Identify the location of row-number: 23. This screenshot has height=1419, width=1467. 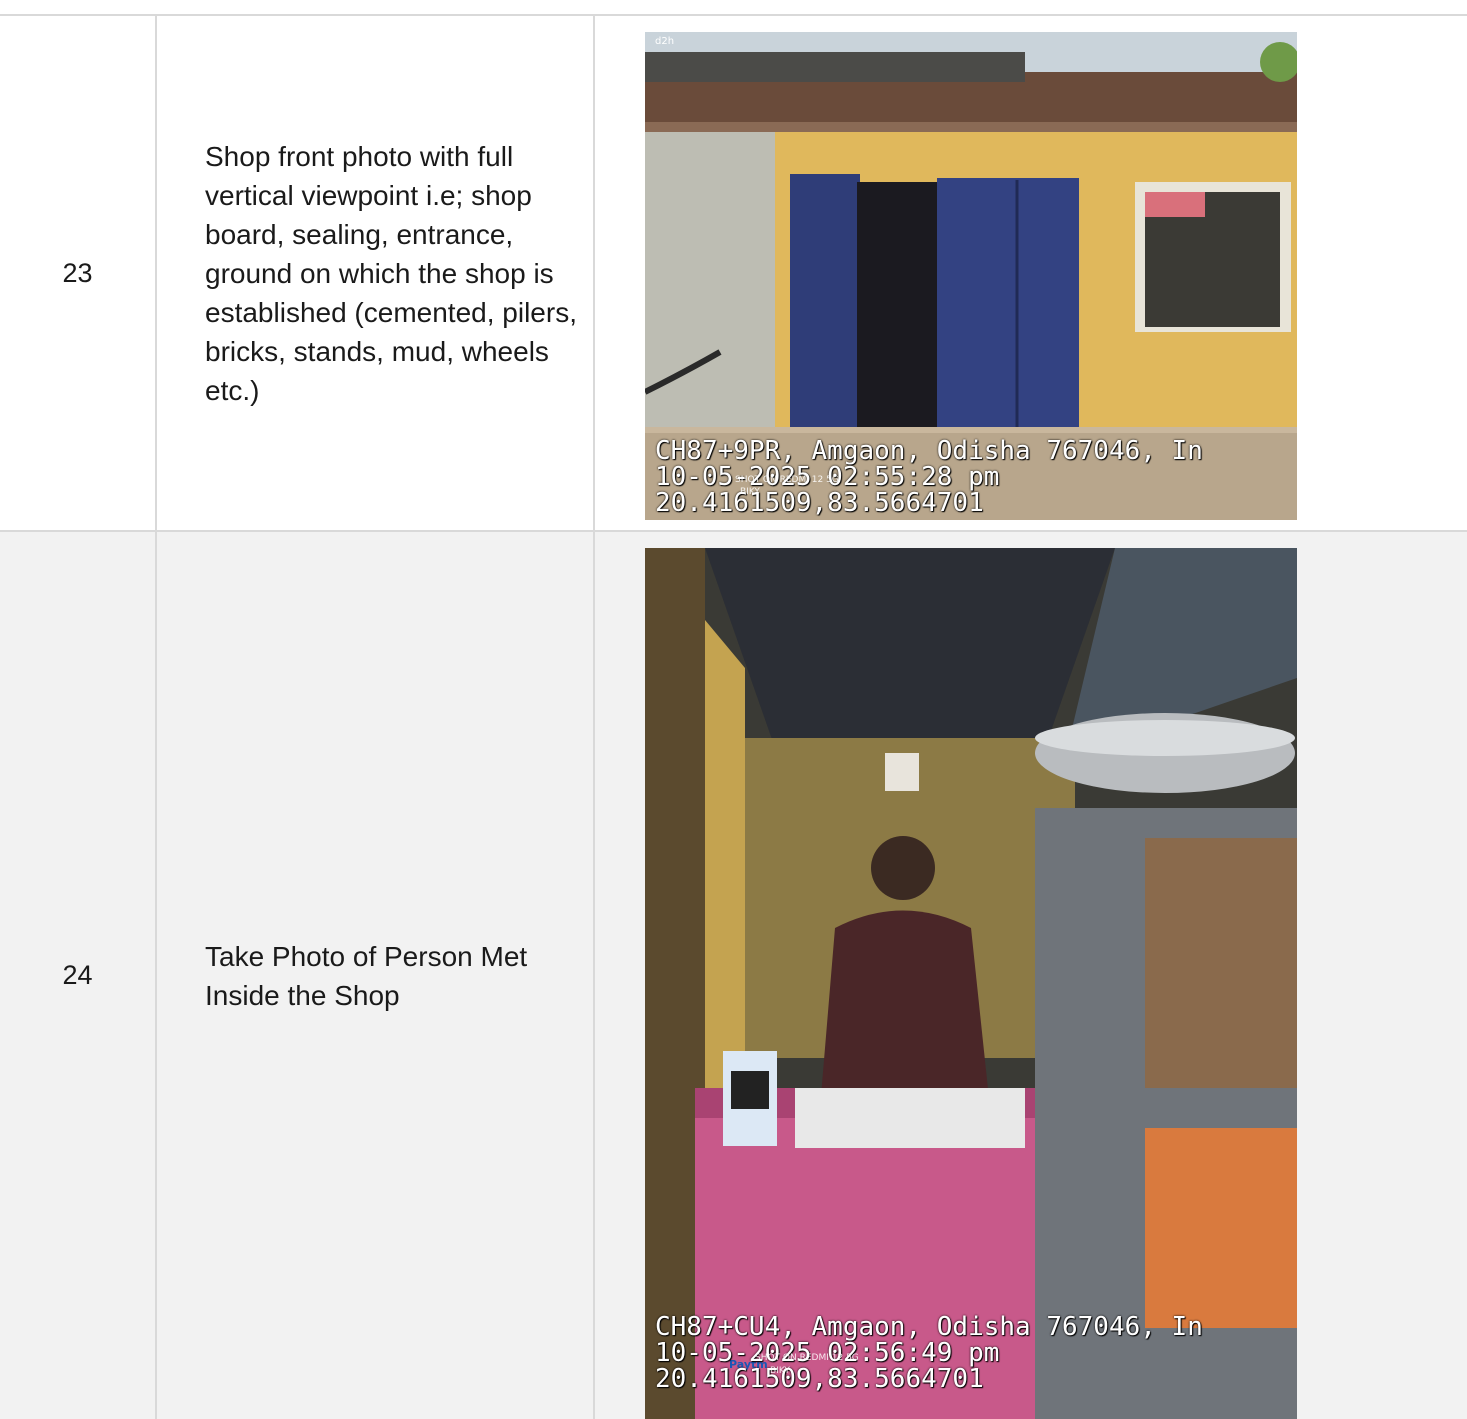
(78, 273).